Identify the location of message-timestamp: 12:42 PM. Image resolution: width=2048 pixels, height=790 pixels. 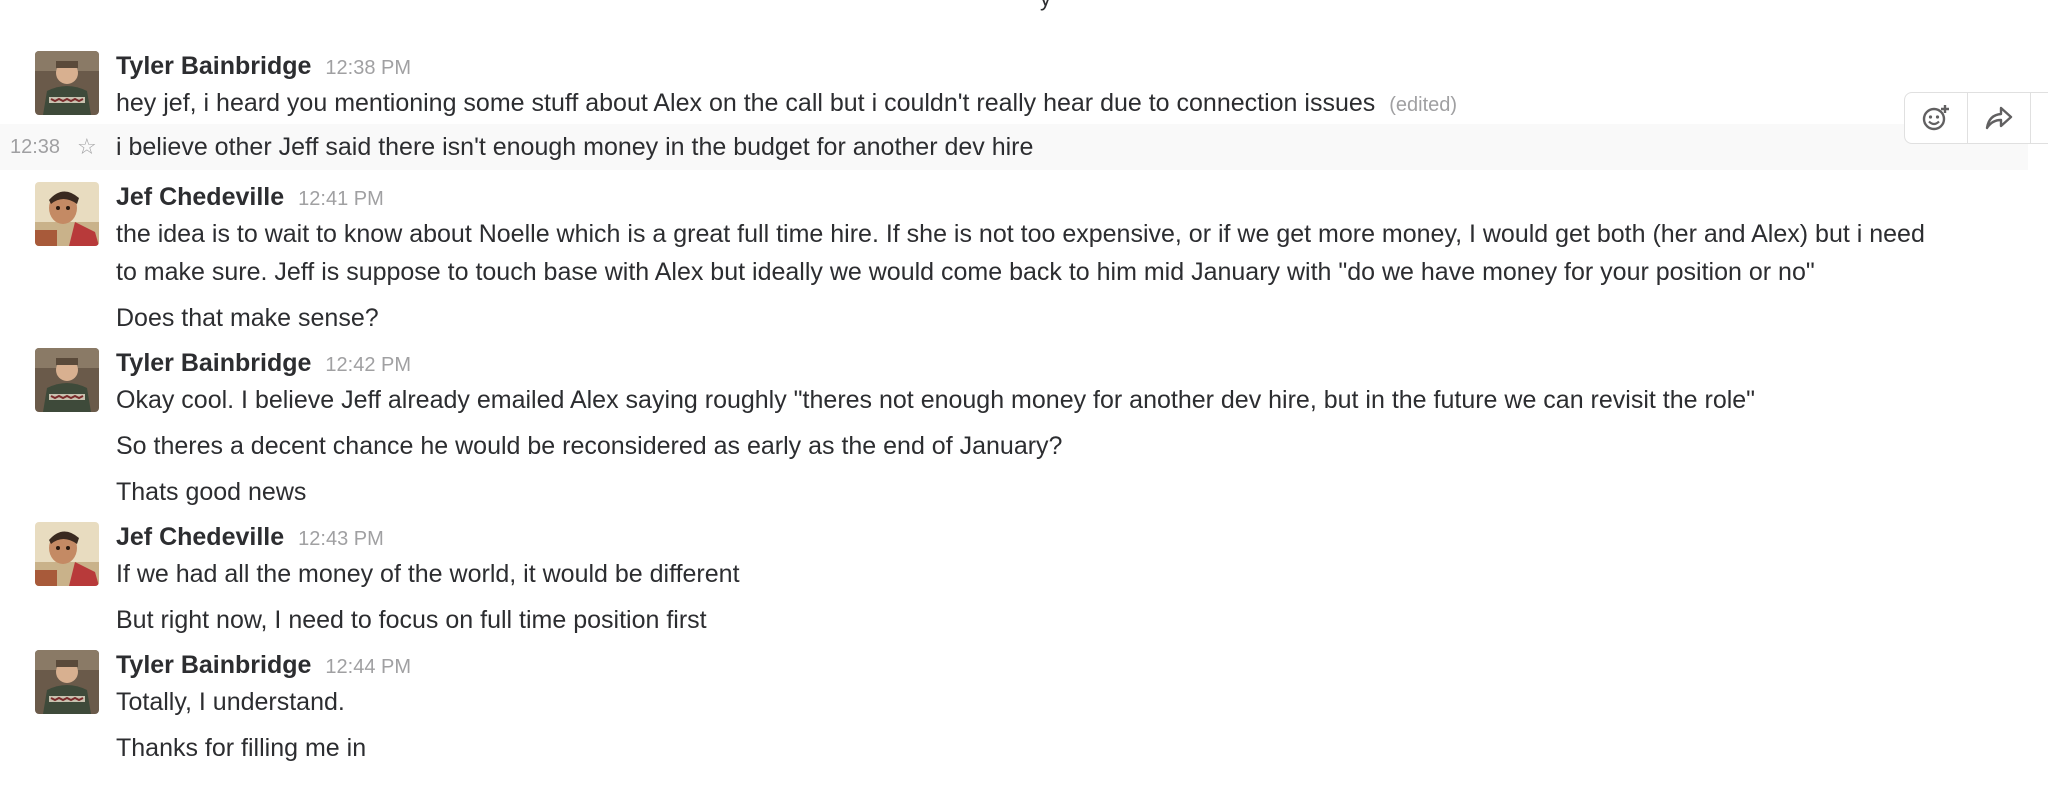
(368, 365).